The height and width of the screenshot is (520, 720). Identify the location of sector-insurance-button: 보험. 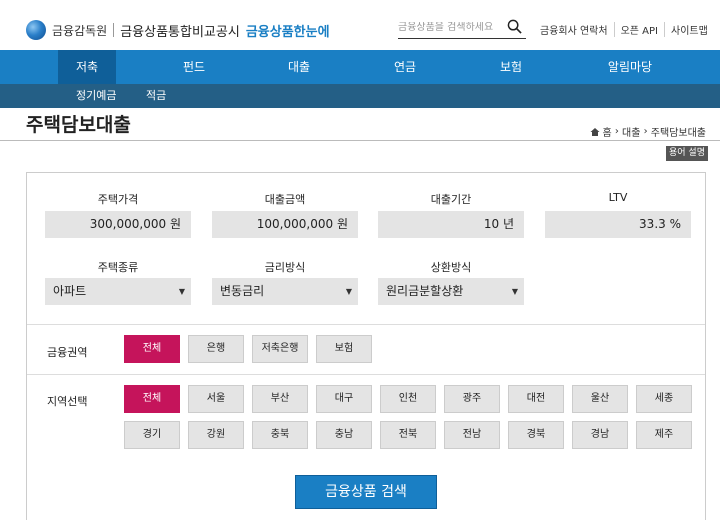
(344, 349).